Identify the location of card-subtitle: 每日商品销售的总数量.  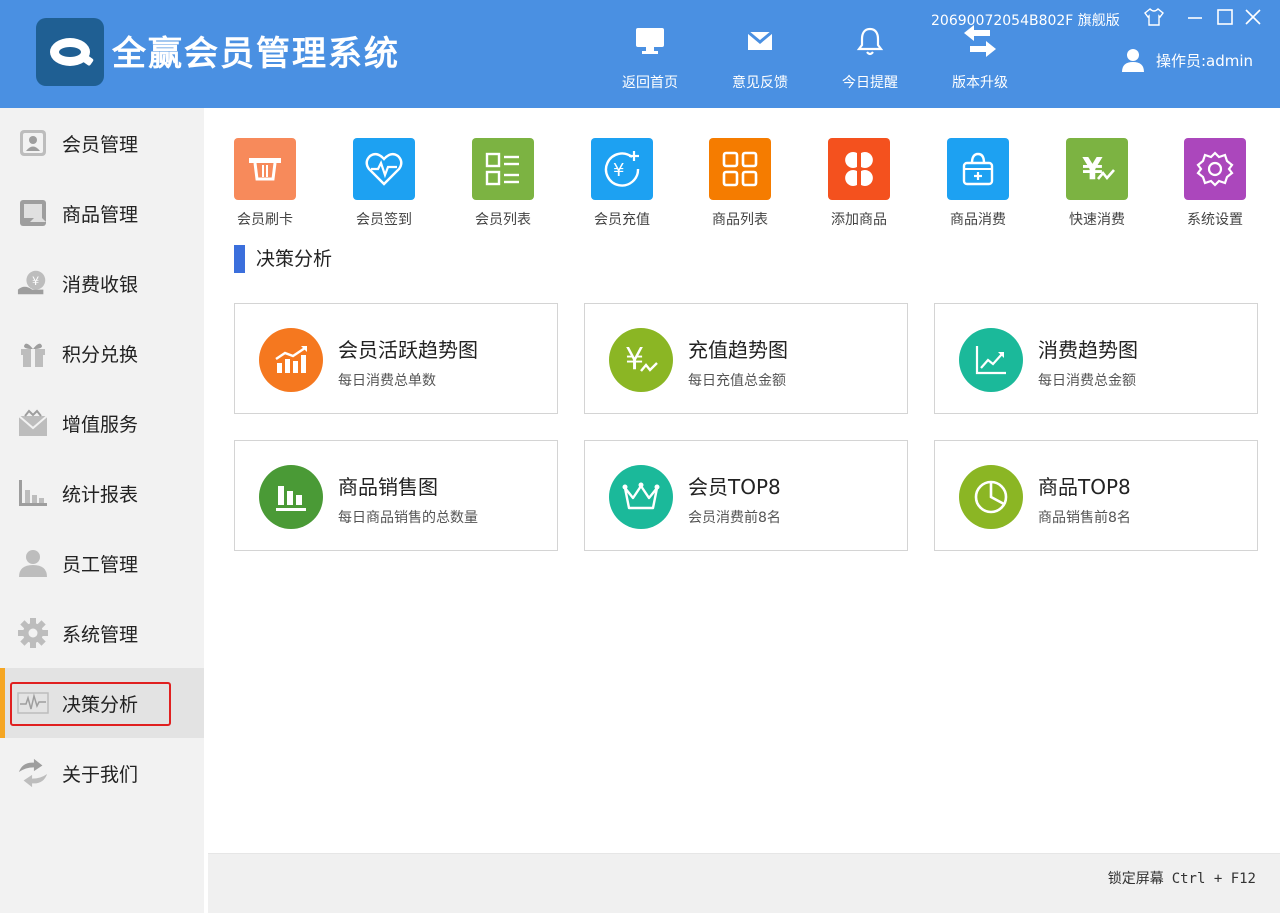
(408, 518).